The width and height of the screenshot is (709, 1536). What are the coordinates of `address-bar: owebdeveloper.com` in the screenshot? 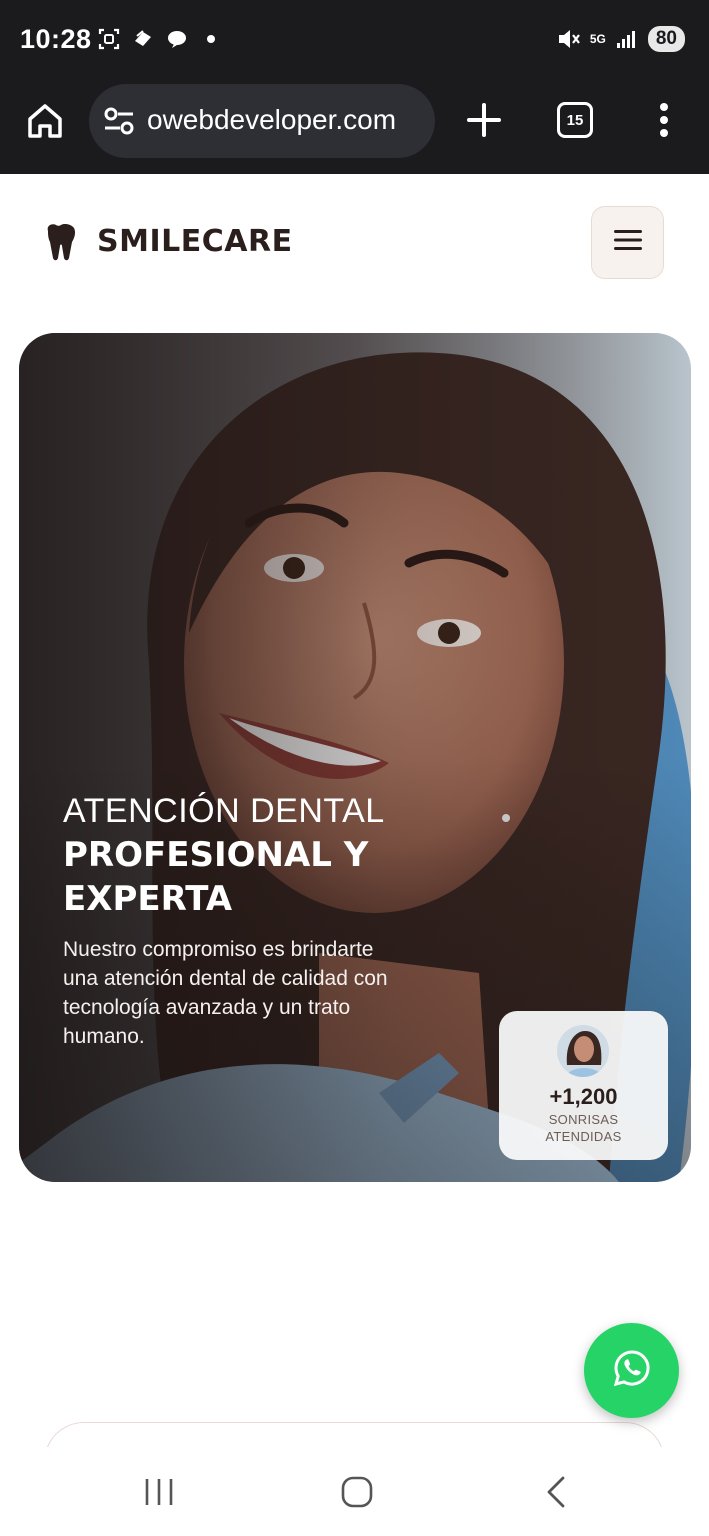 It's located at (262, 121).